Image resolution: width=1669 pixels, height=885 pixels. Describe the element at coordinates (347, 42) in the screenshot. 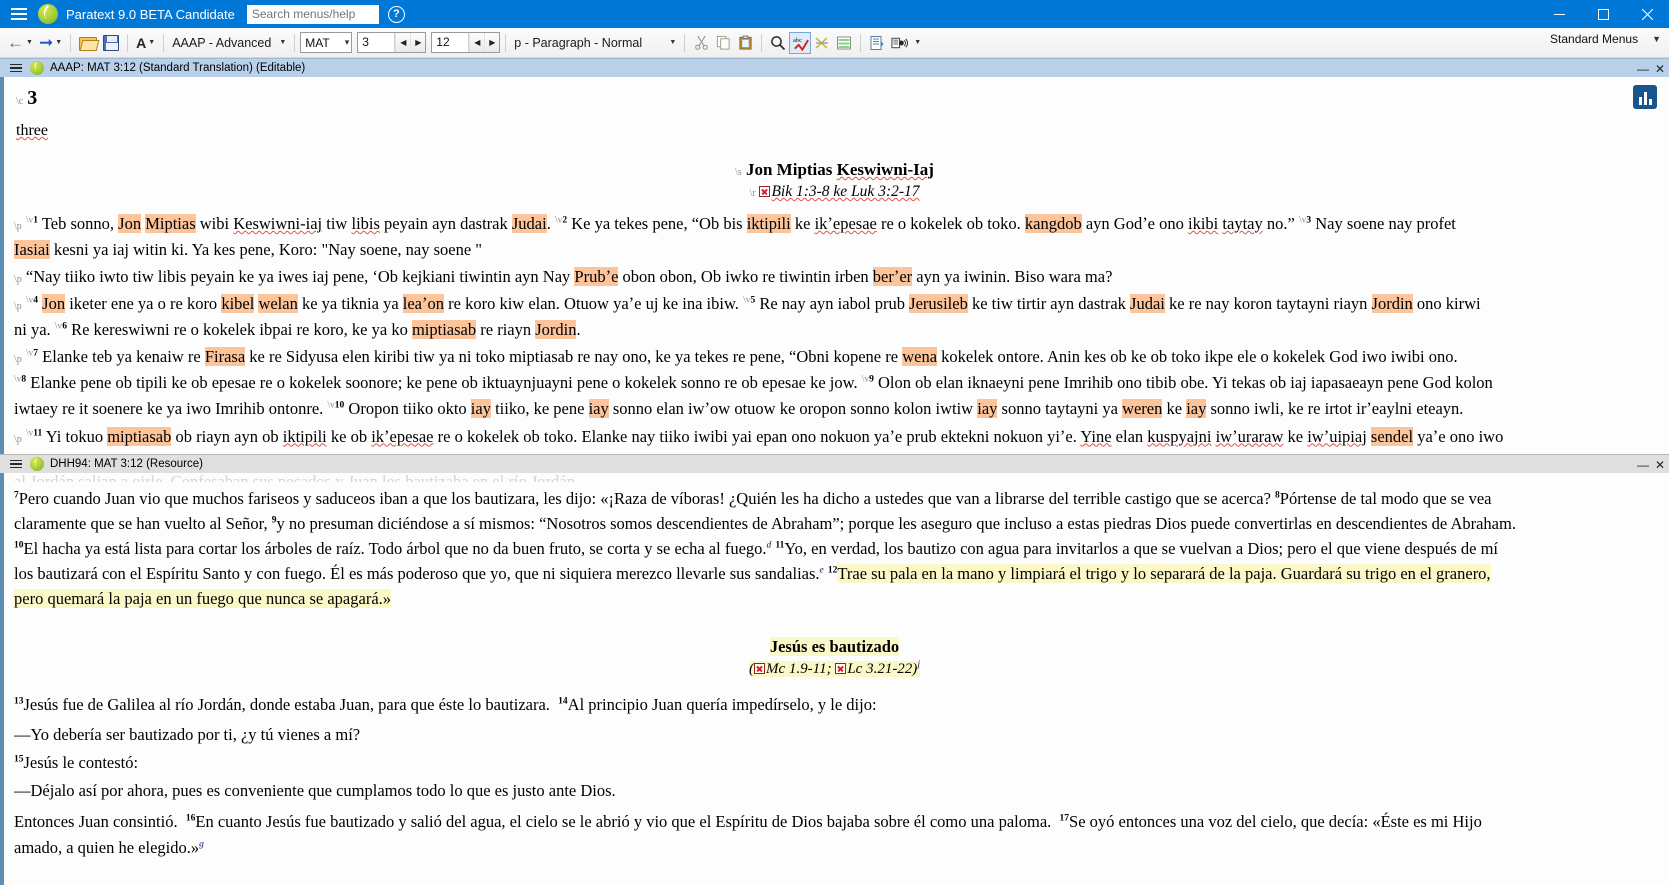

I see `chevron-down-icon: ▾` at that location.